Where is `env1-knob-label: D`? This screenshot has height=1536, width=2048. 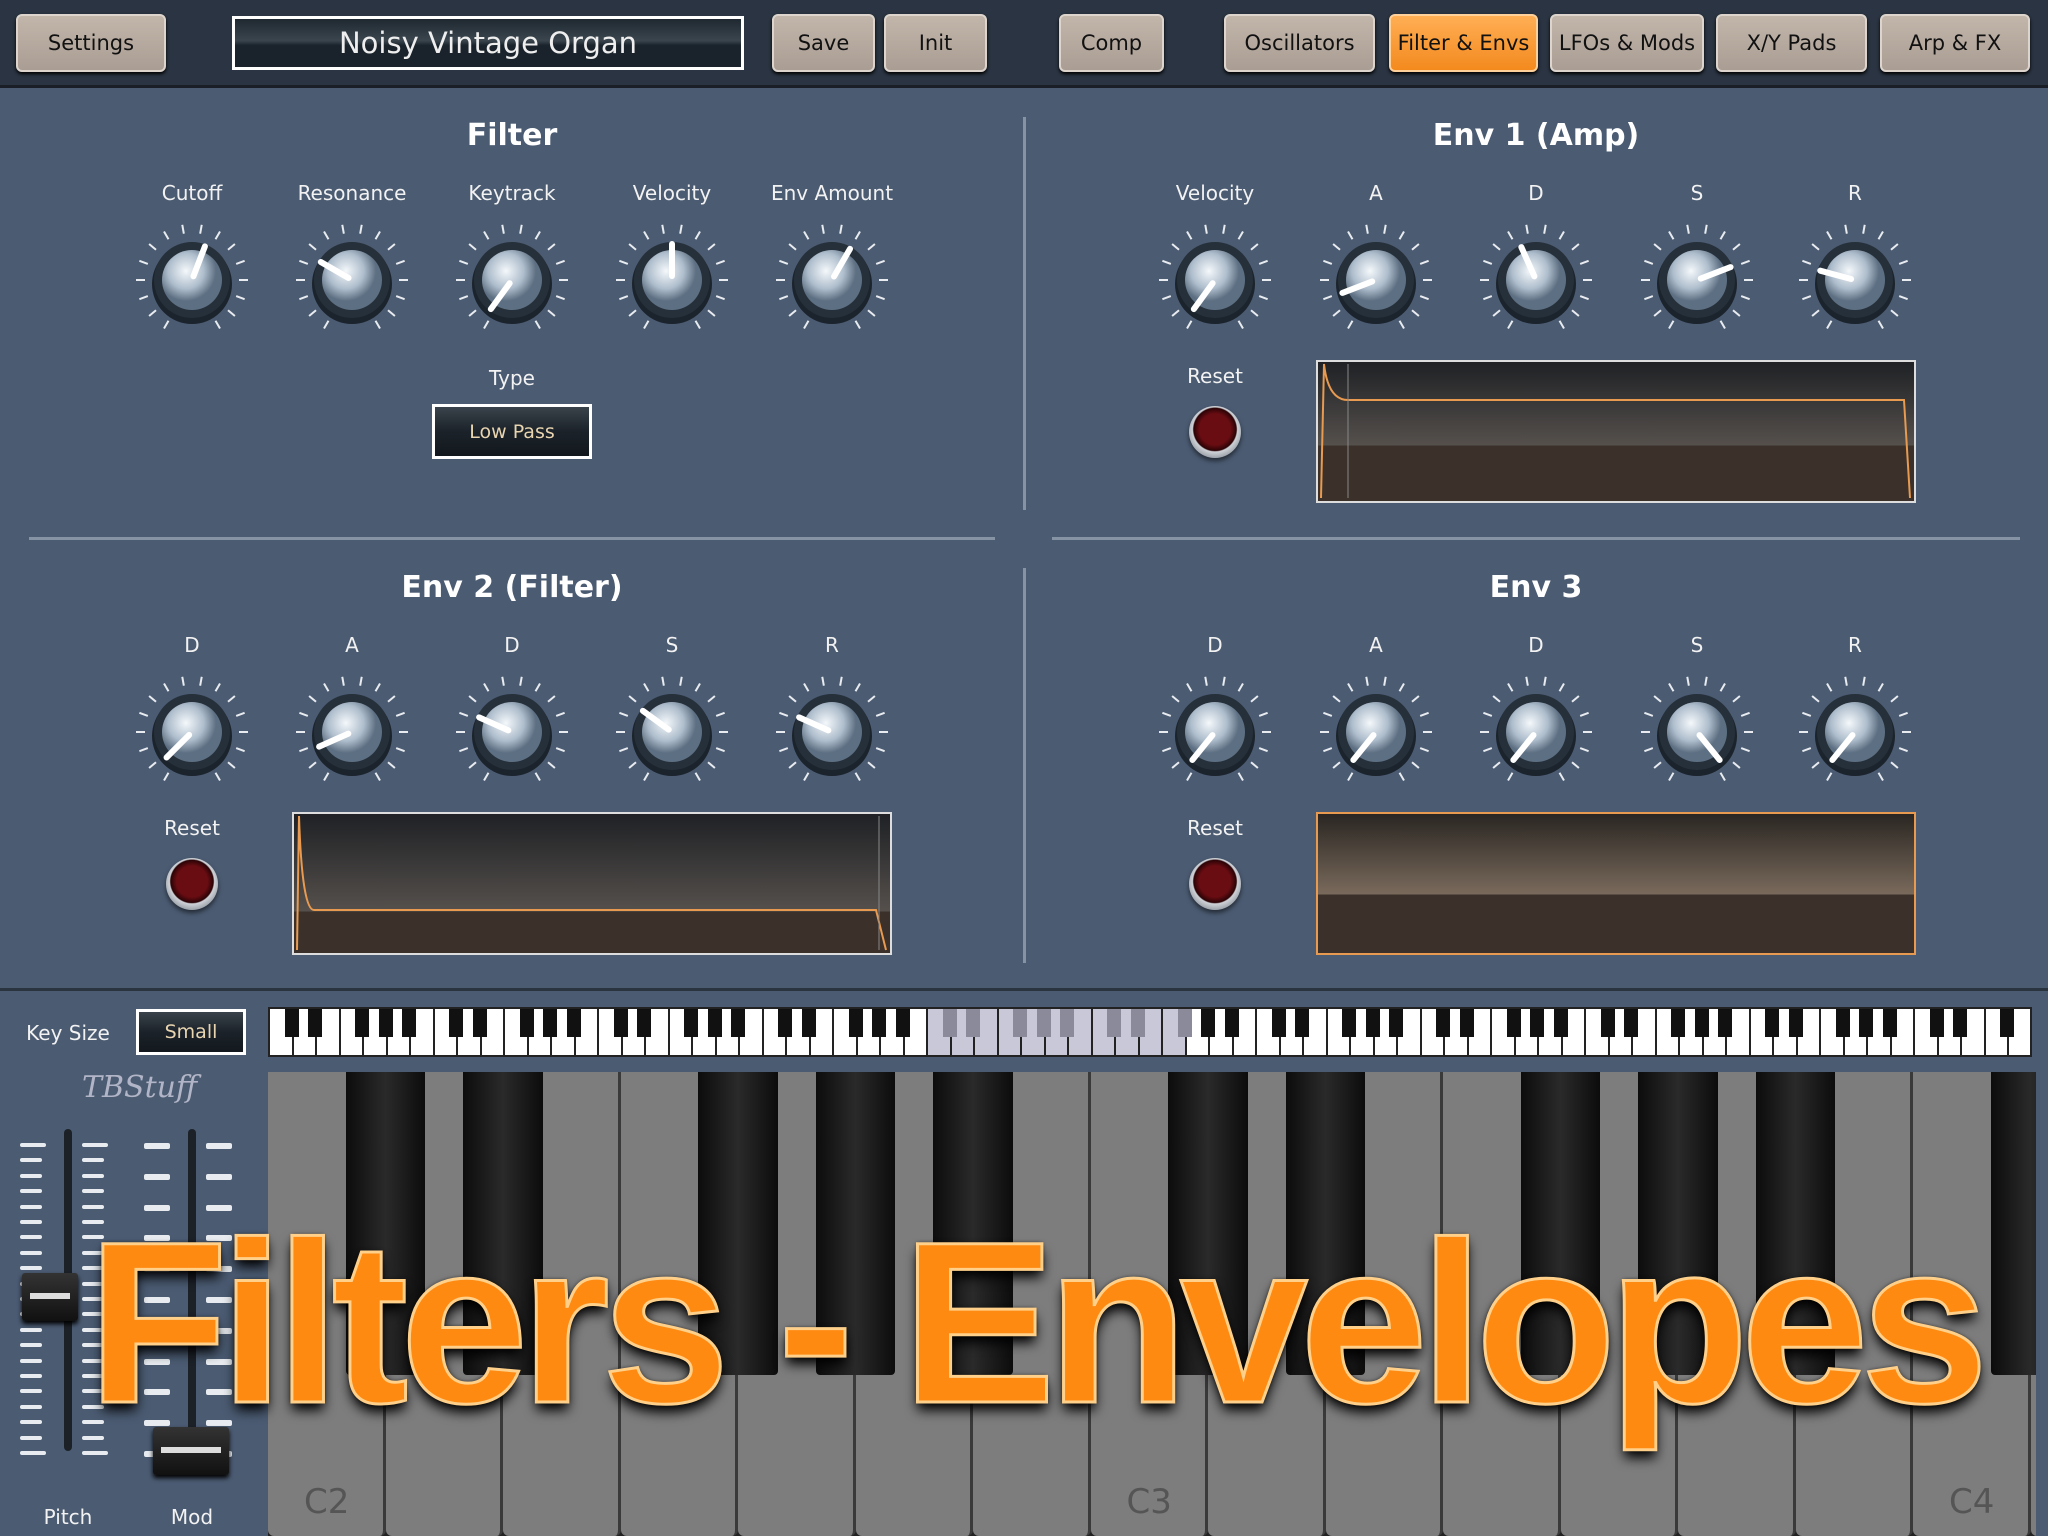 env1-knob-label: D is located at coordinates (1536, 193).